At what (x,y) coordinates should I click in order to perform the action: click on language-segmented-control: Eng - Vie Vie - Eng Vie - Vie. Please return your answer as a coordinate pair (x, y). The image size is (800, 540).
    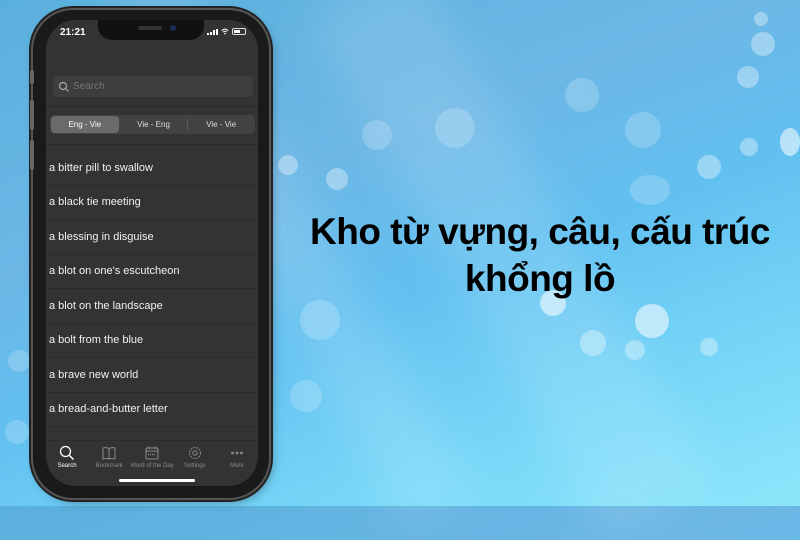
    Looking at the image, I should click on (152, 124).